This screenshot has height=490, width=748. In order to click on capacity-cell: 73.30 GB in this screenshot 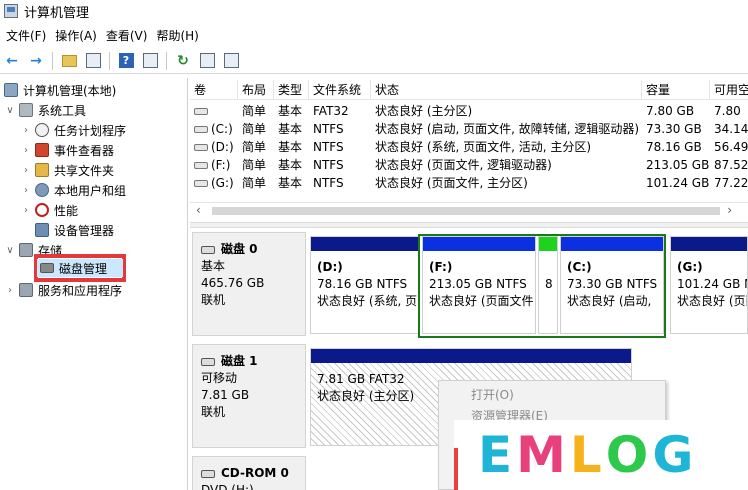, I will do `click(674, 129)`.